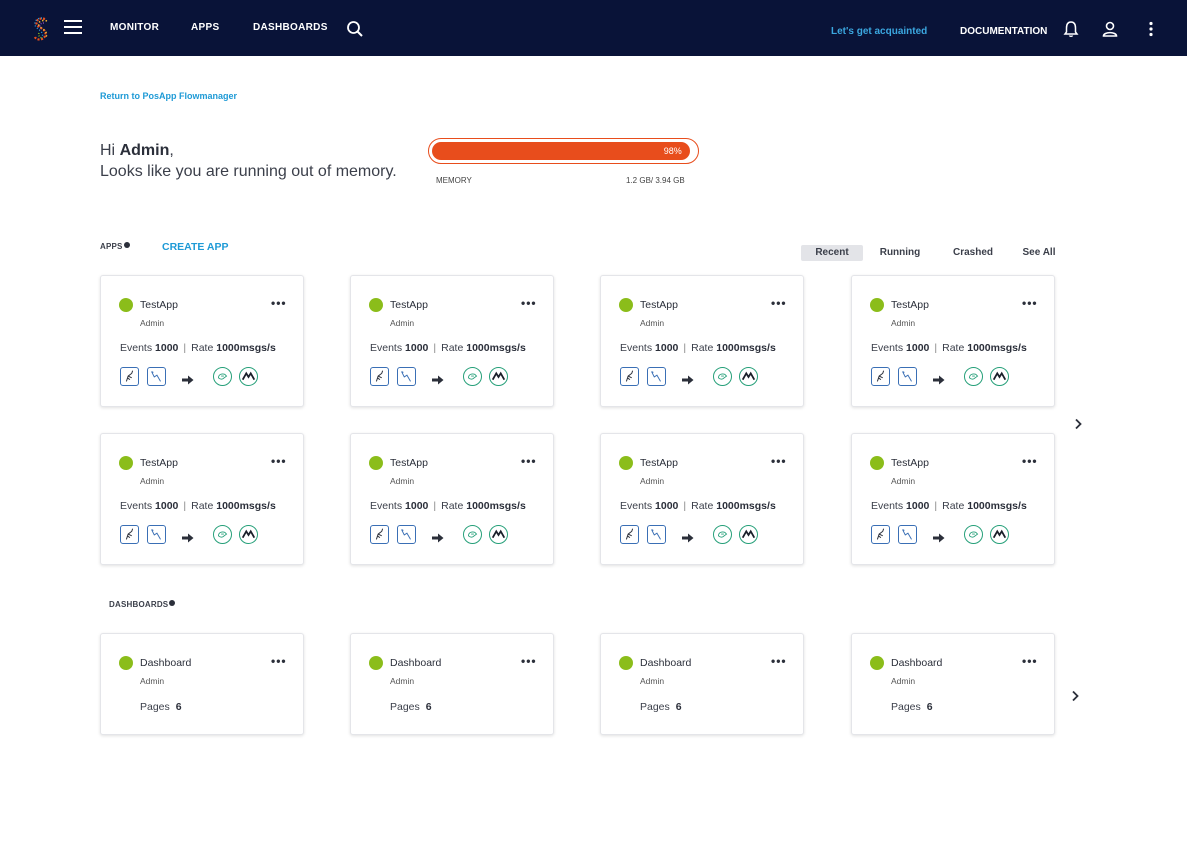 This screenshot has width=1187, height=845. Describe the element at coordinates (376, 463) in the screenshot. I see `status-indicator` at that location.